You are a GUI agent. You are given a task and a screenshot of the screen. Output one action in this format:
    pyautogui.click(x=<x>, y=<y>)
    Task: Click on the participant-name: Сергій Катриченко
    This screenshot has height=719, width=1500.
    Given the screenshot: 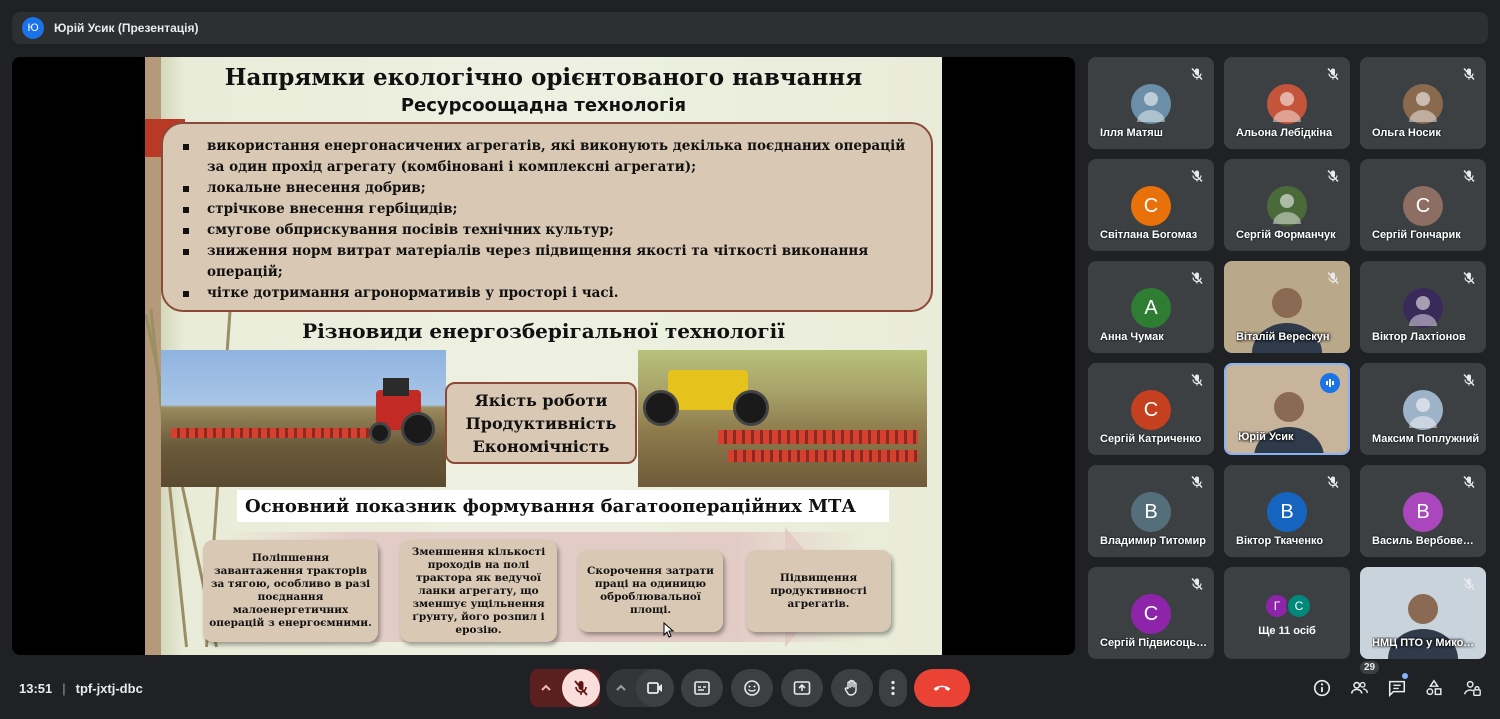 What is the action you would take?
    pyautogui.click(x=1151, y=439)
    